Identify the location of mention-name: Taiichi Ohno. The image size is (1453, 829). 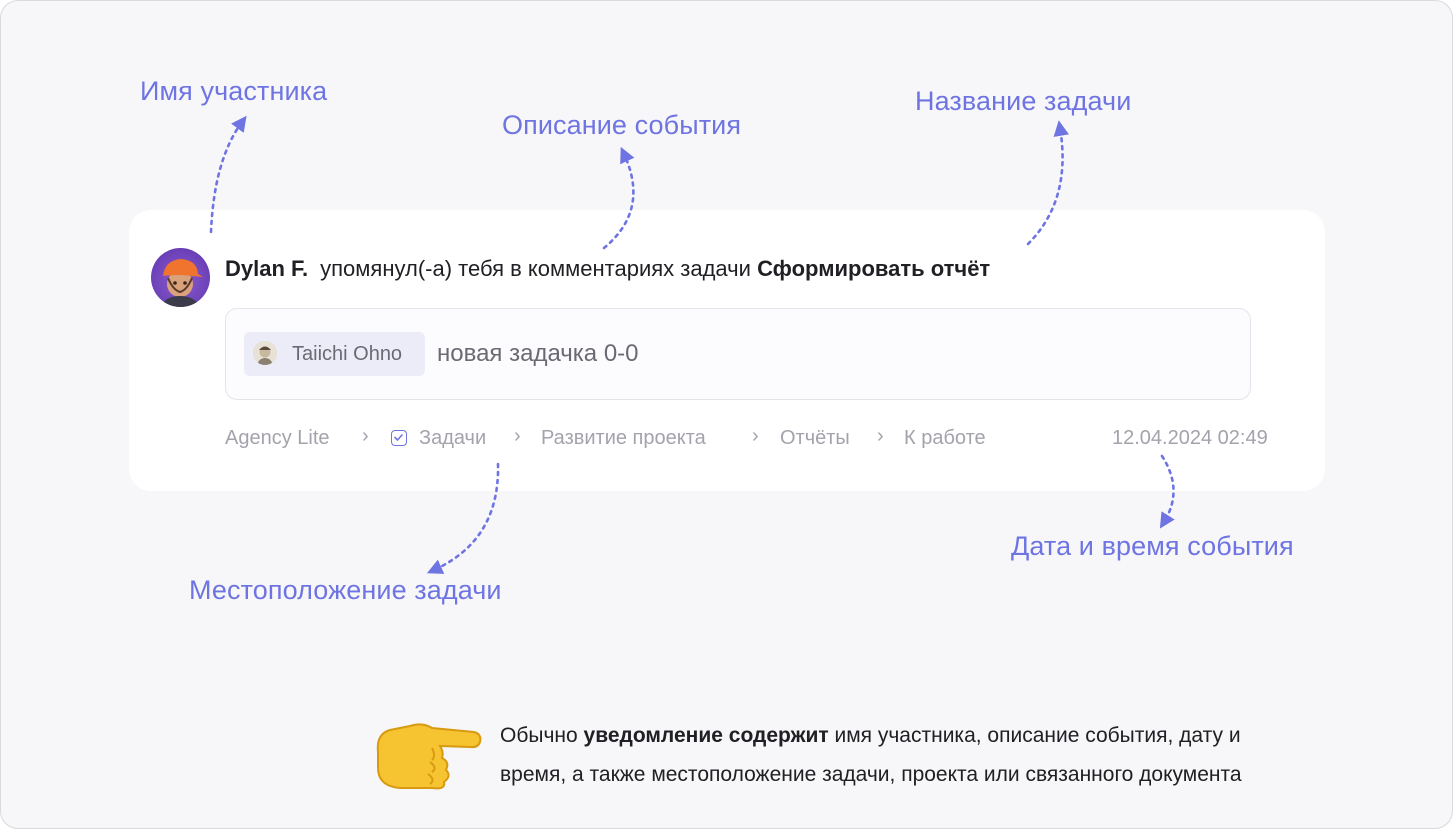
(347, 354).